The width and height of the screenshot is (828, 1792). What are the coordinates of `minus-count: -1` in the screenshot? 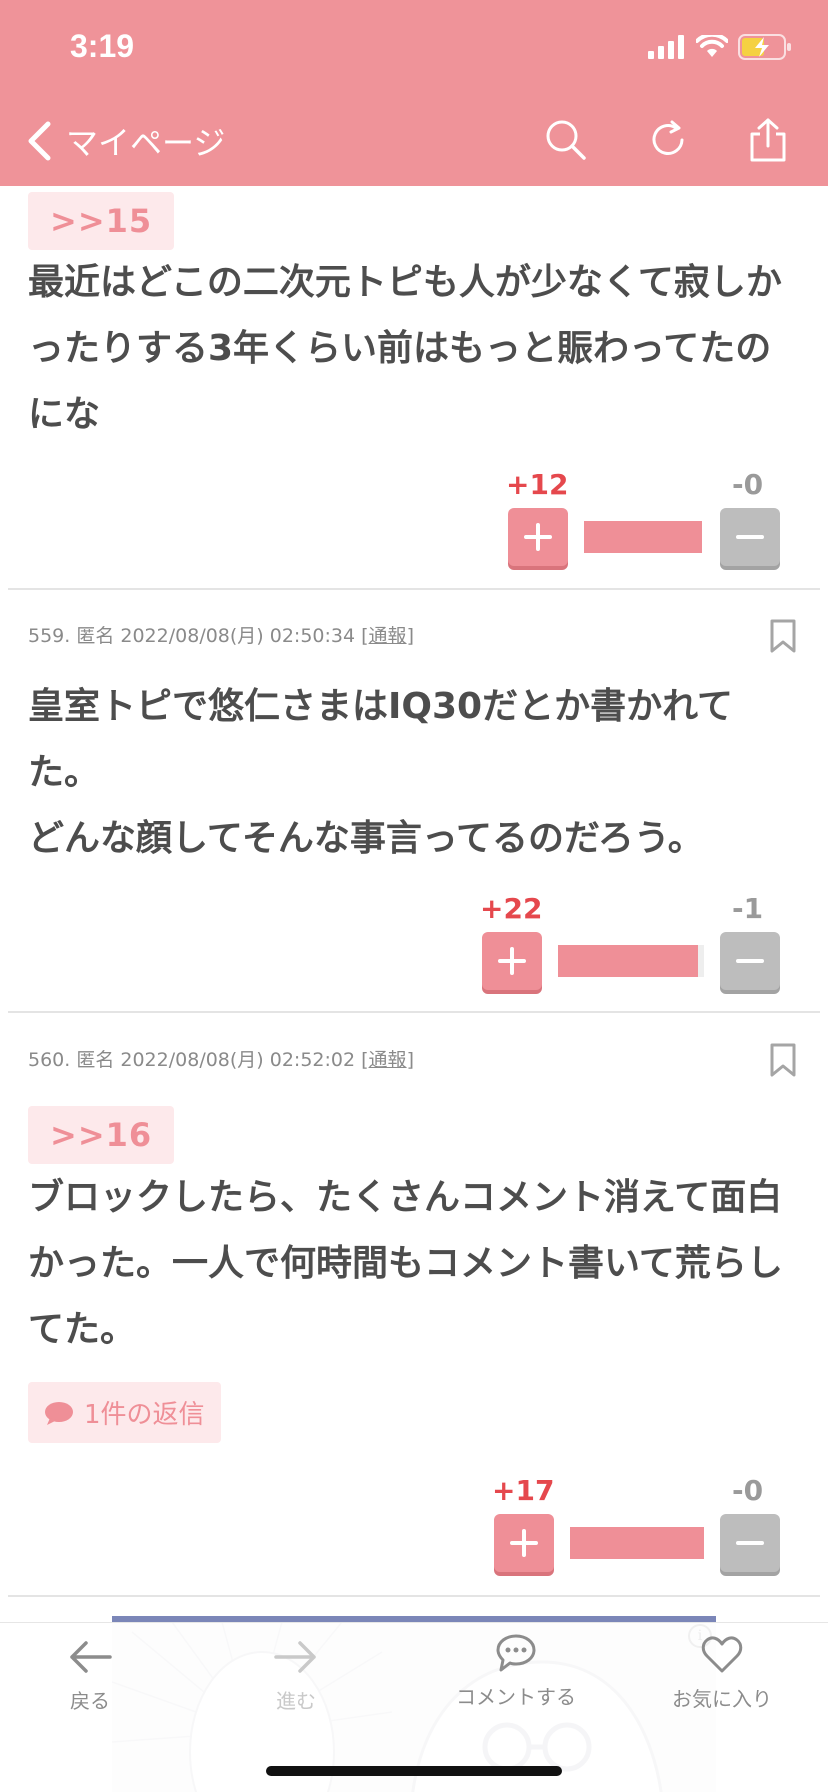 It's located at (748, 908).